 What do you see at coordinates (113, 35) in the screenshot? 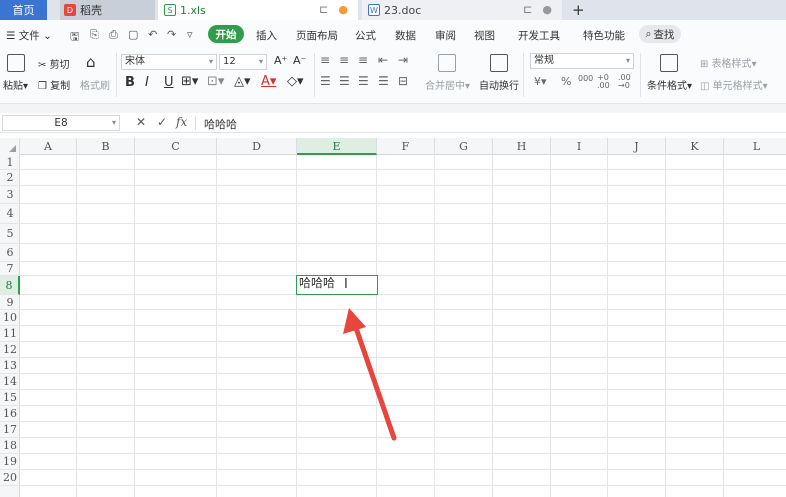
I see `print-icon: ⎙` at bounding box center [113, 35].